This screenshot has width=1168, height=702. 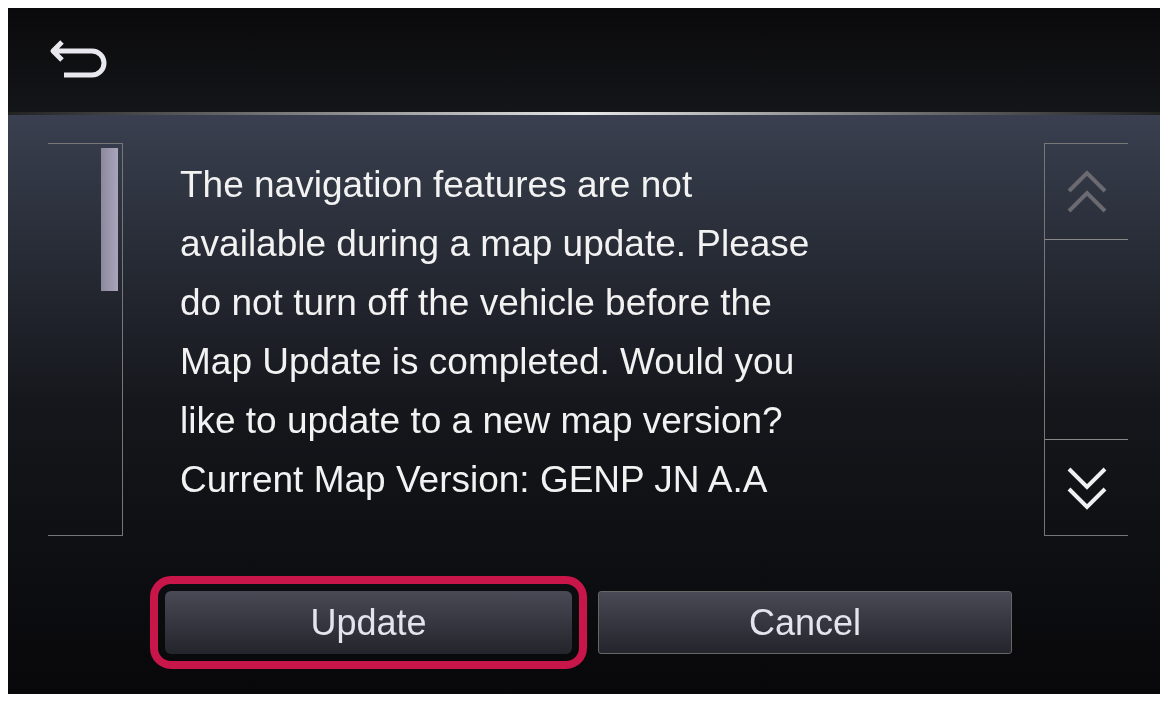 What do you see at coordinates (368, 622) in the screenshot?
I see `update-button: Update` at bounding box center [368, 622].